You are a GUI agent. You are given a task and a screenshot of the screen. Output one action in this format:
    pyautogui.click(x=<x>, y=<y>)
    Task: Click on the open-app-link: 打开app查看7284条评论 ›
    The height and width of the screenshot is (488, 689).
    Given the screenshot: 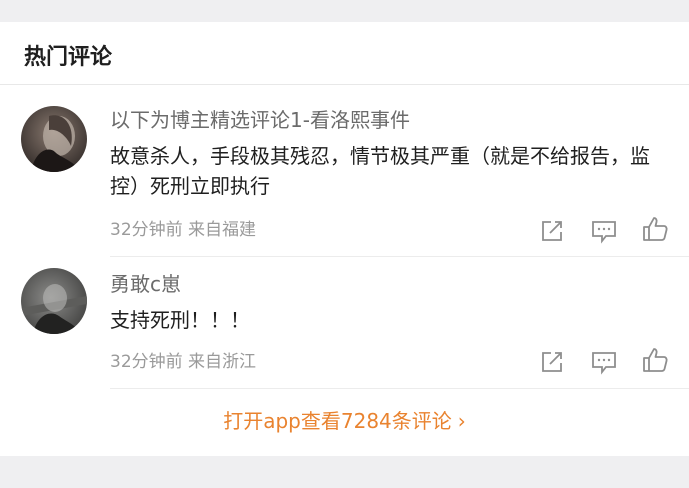 What is the action you would take?
    pyautogui.click(x=344, y=421)
    